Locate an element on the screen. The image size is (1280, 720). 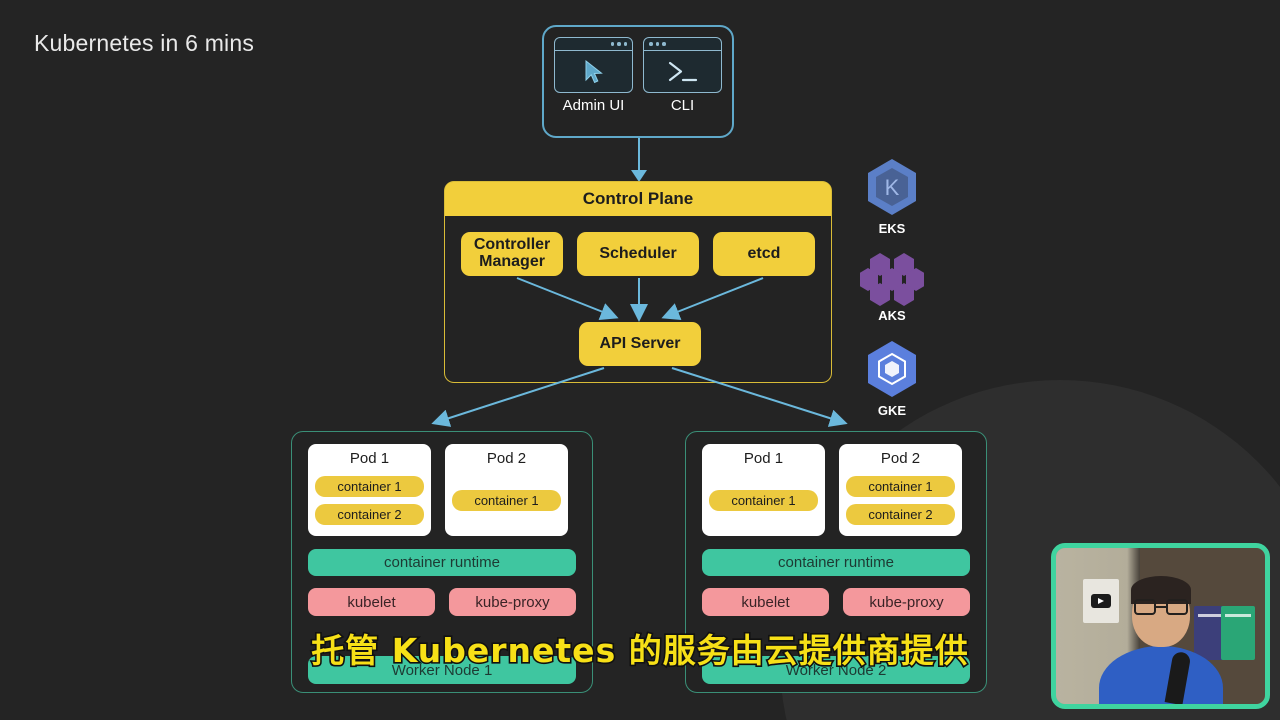
controller-manager-line2: Manager is located at coordinates (512, 261).